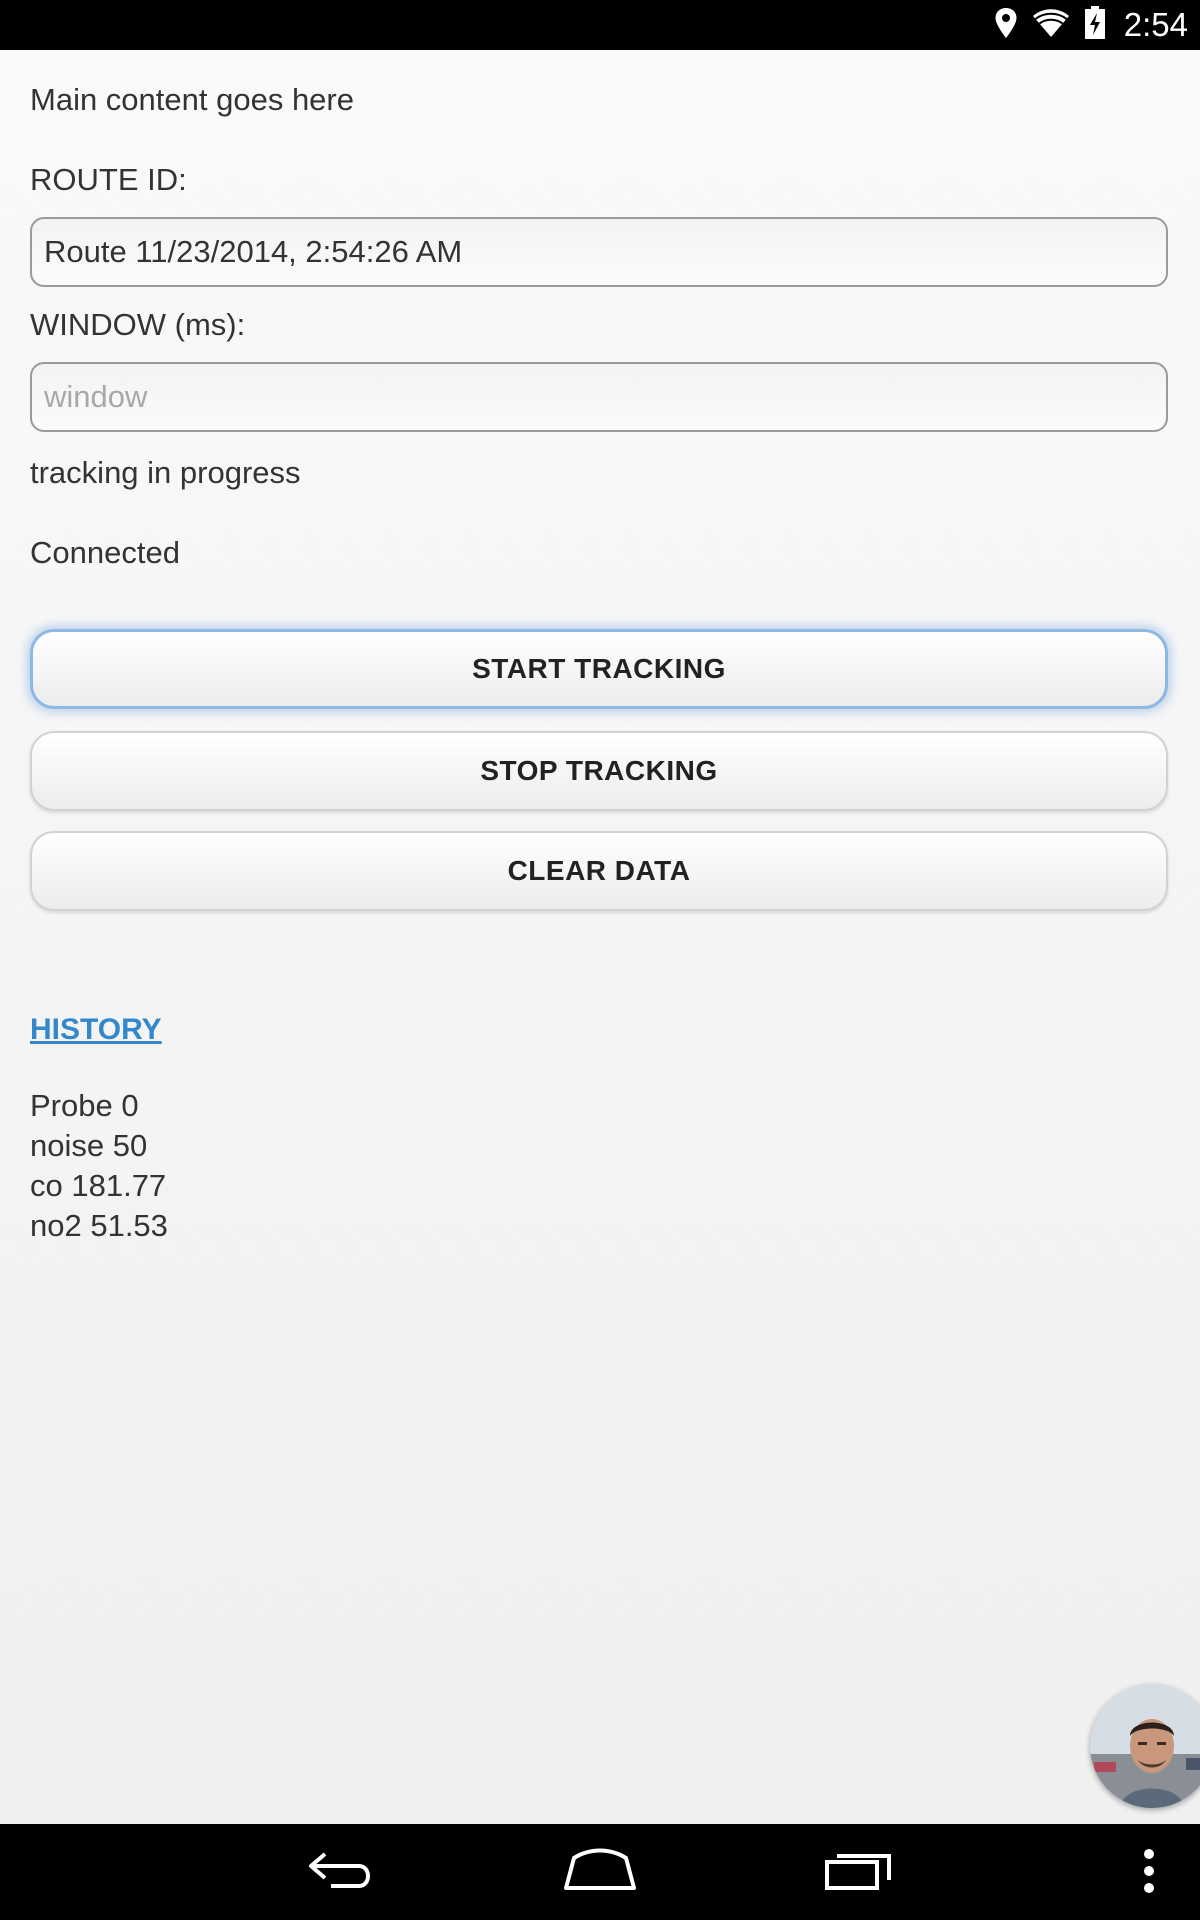 The width and height of the screenshot is (1200, 1920). Describe the element at coordinates (1155, 24) in the screenshot. I see `status-time: 2:54` at that location.